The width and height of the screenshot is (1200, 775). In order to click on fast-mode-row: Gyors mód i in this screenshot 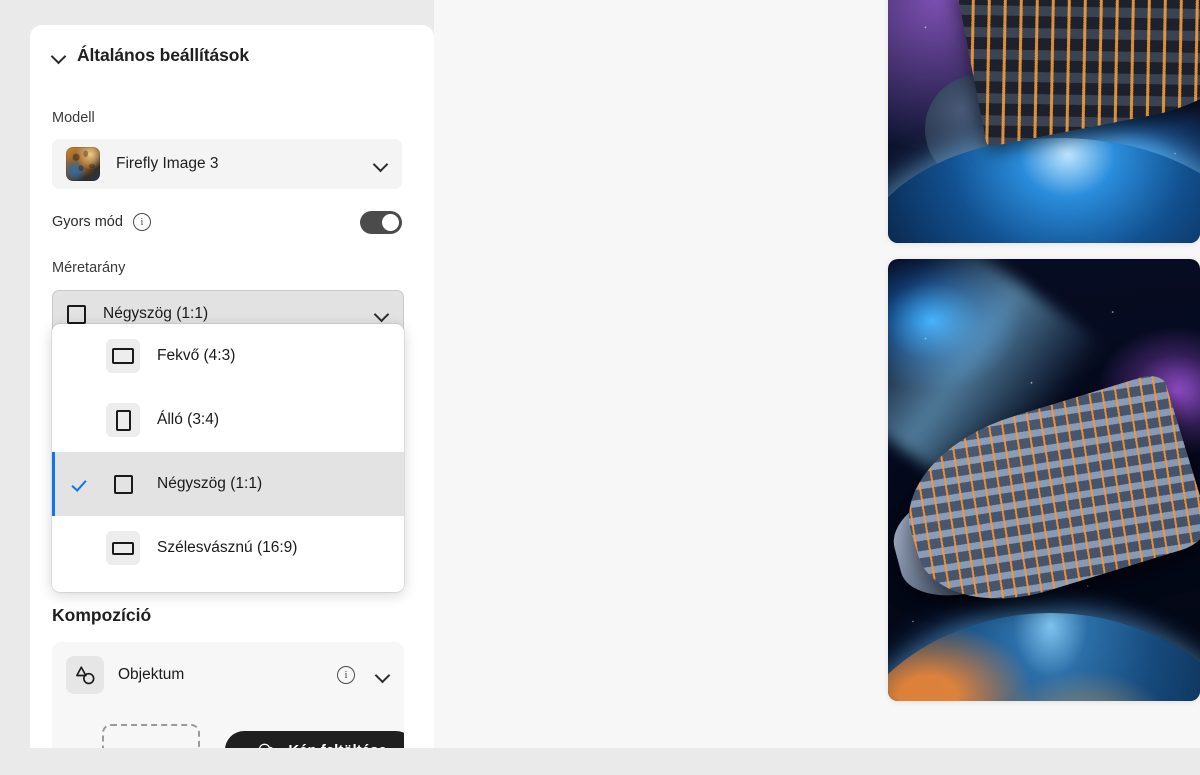, I will do `click(227, 222)`.